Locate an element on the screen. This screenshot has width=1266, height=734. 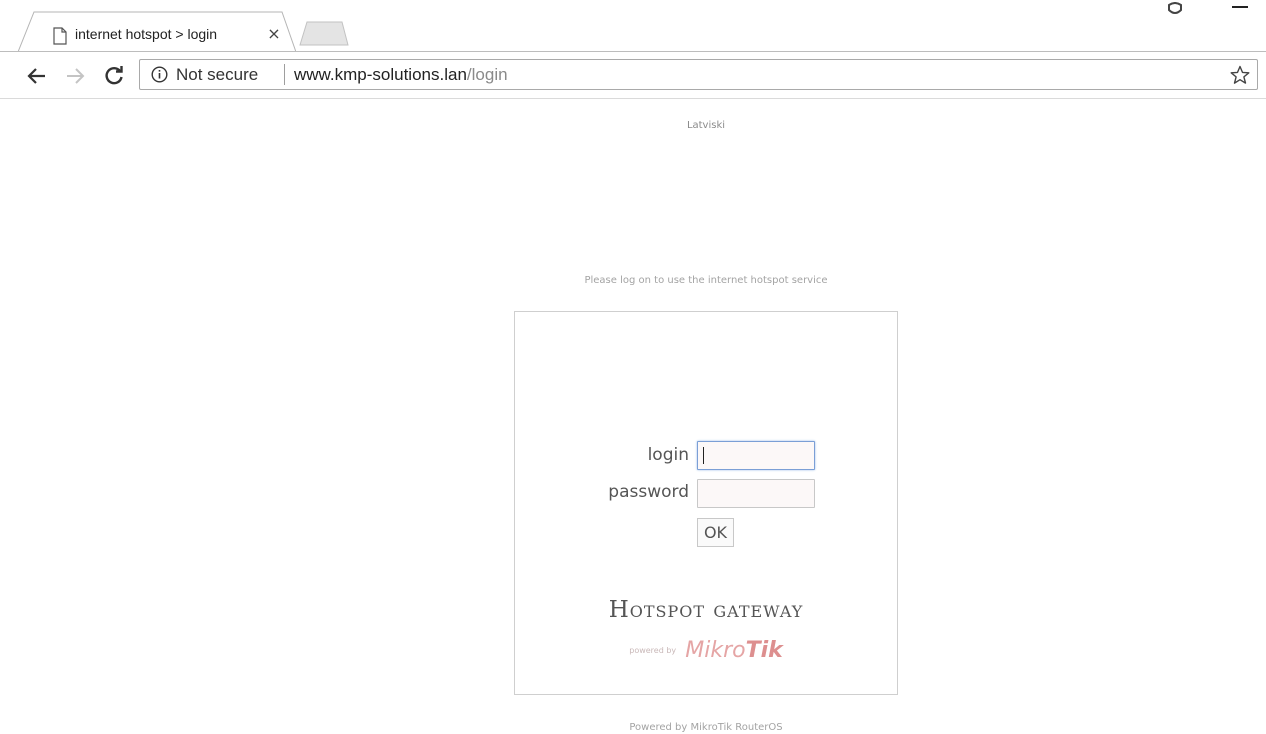
mikrotik-logo-light: Mikro is located at coordinates (715, 650).